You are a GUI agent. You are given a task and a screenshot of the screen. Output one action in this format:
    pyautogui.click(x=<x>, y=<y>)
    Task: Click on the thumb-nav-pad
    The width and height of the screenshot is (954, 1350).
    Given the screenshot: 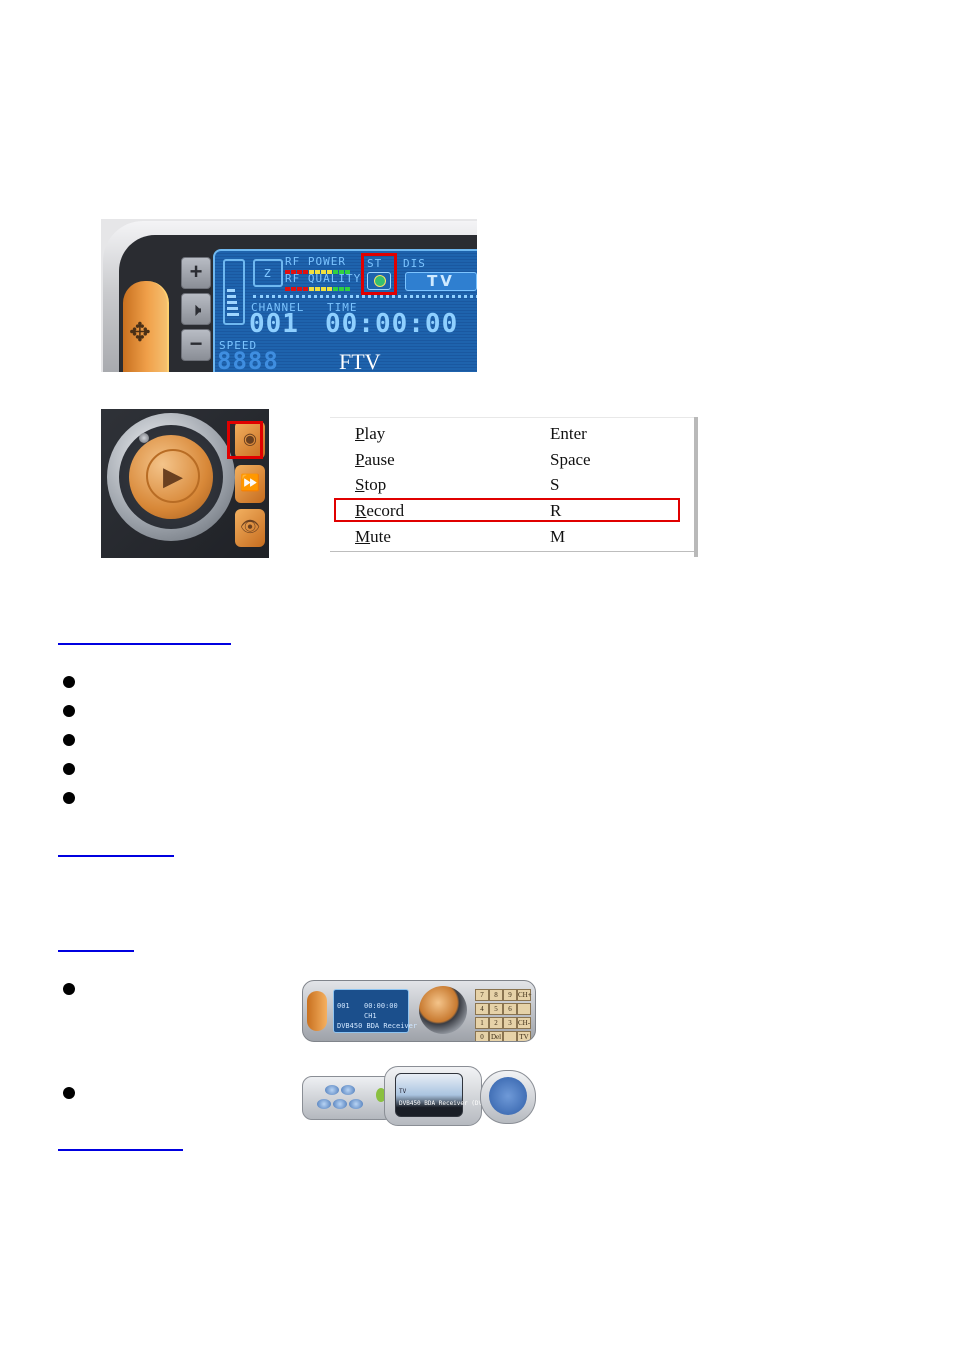 What is the action you would take?
    pyautogui.click(x=317, y=1011)
    